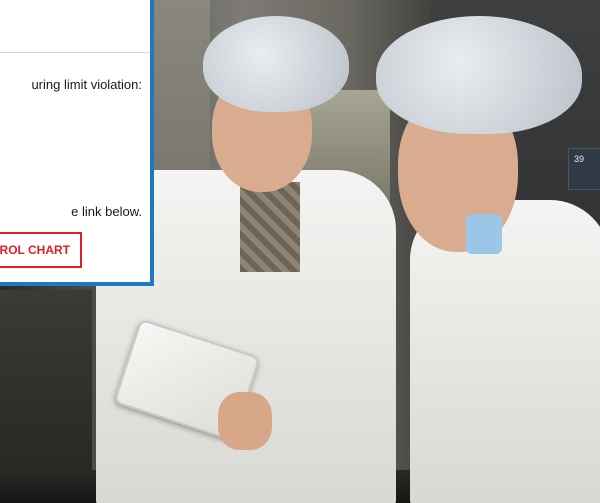 The width and height of the screenshot is (600, 503). What do you see at coordinates (579, 159) in the screenshot?
I see `wall-device-readout: 39` at bounding box center [579, 159].